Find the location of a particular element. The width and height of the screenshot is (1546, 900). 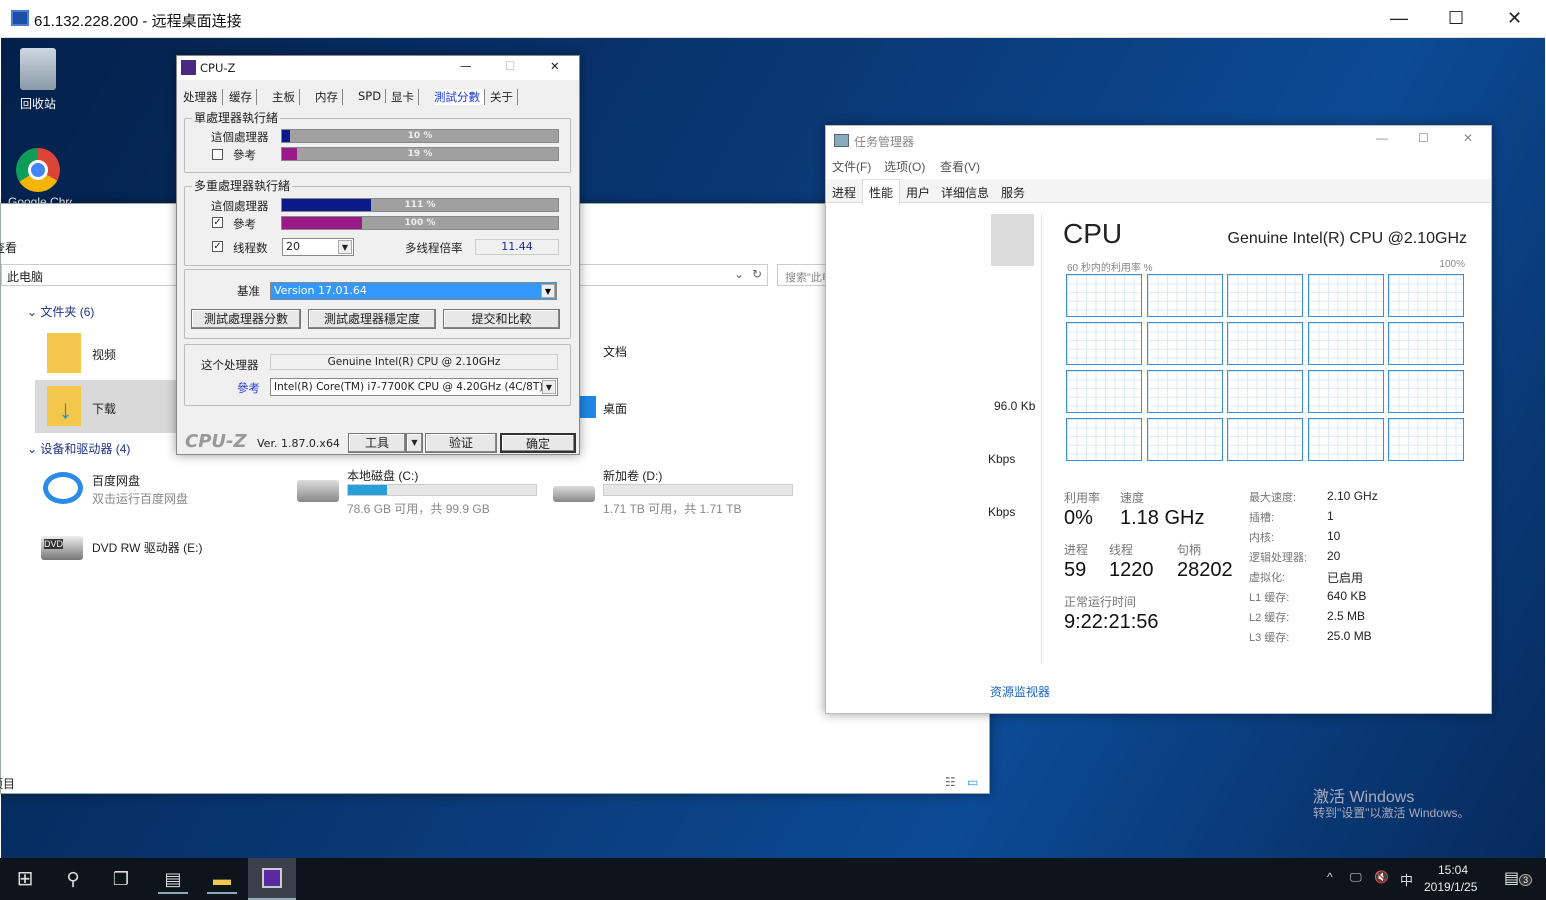

recycle-bin-icon is located at coordinates (38, 69).